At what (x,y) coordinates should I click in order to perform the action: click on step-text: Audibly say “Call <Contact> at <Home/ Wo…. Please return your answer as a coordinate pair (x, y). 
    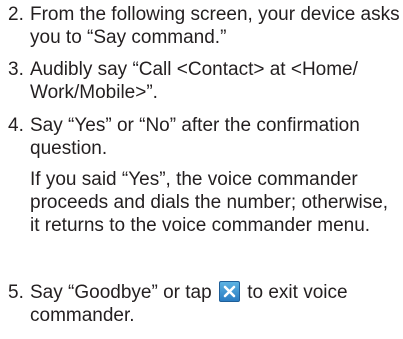
    Looking at the image, I should click on (194, 81).